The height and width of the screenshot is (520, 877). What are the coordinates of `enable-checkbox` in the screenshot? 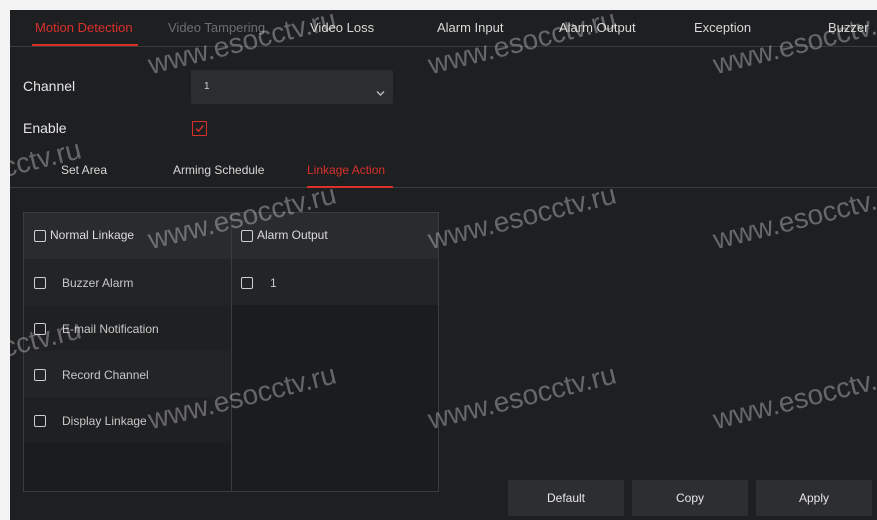 It's located at (199, 128).